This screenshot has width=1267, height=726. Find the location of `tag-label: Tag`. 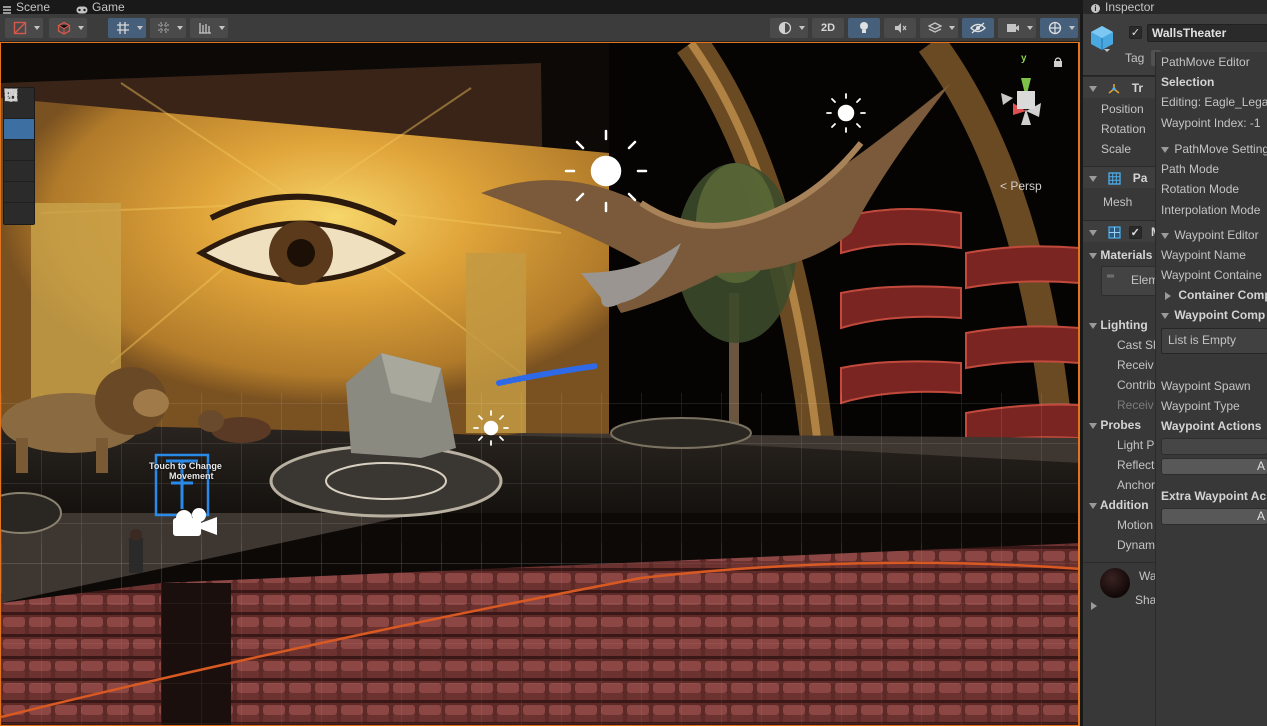

tag-label: Tag is located at coordinates (1135, 58).